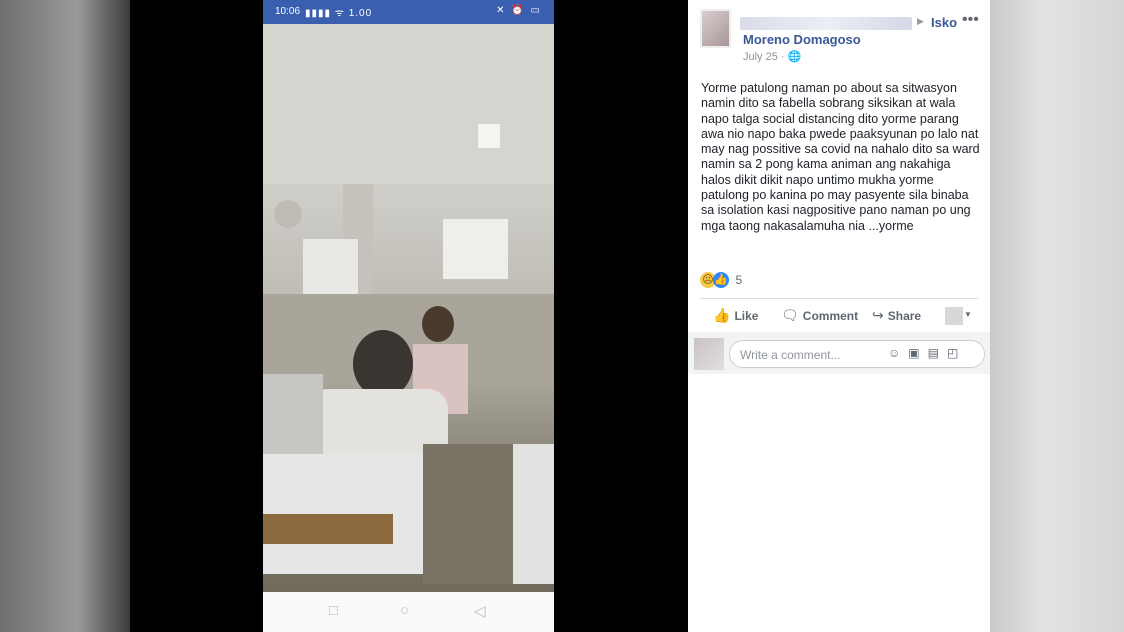  I want to click on post-actions: 👍 Like 🗨 Comment ↪ Share, so click(839, 316).